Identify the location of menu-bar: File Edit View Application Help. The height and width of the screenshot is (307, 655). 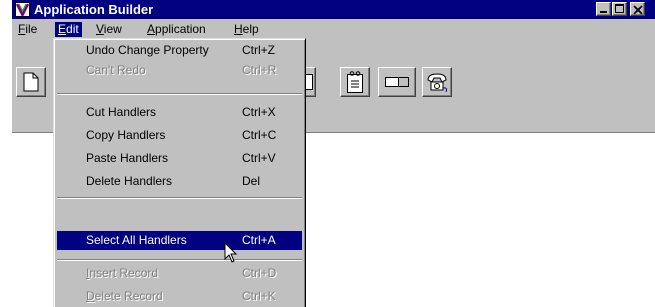
(333, 29).